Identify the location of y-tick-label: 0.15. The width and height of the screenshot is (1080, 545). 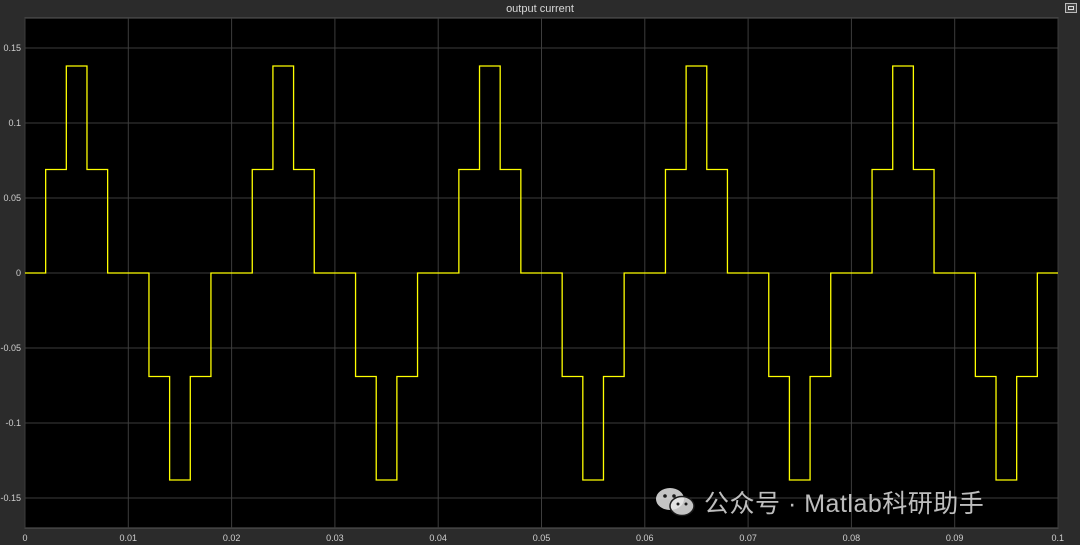
(12, 48).